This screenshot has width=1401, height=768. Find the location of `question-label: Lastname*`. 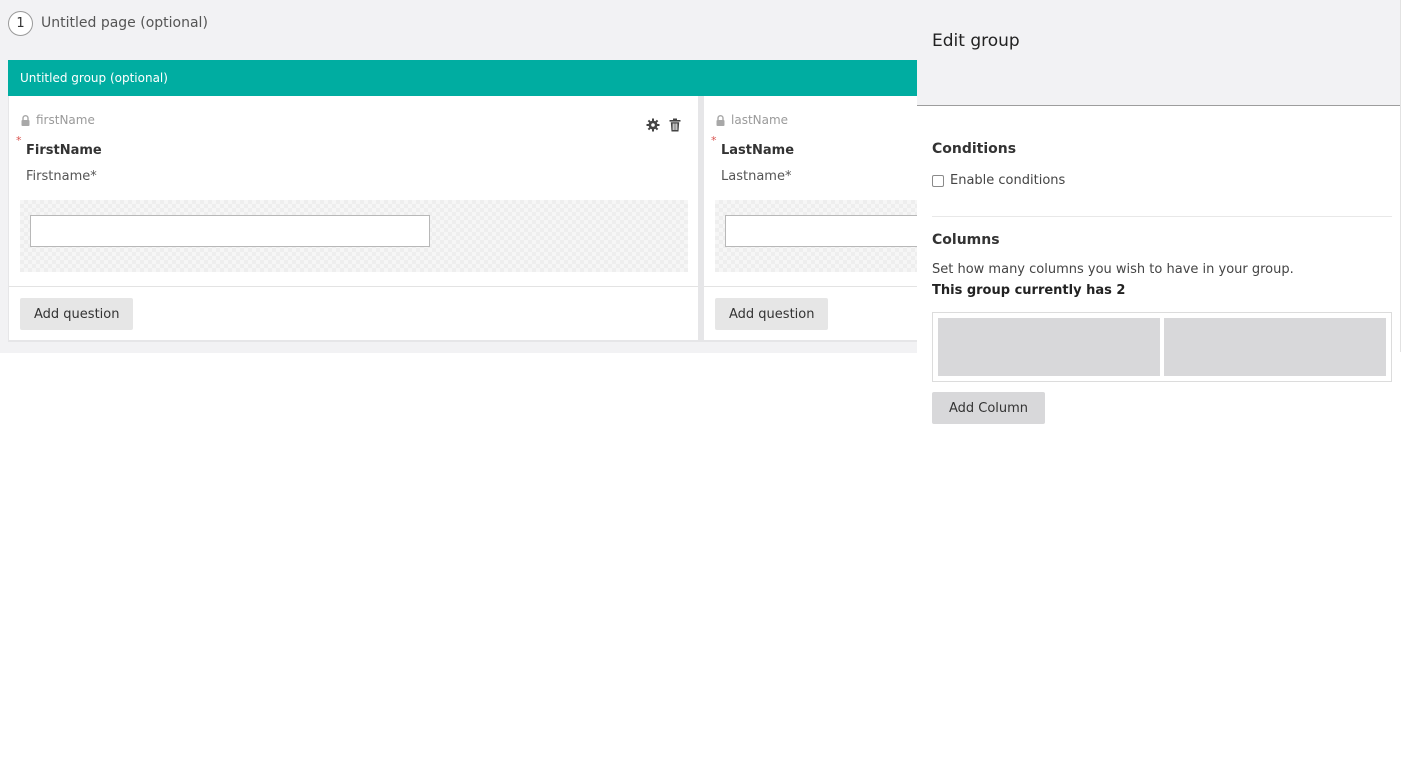

question-label: Lastname* is located at coordinates (756, 176).